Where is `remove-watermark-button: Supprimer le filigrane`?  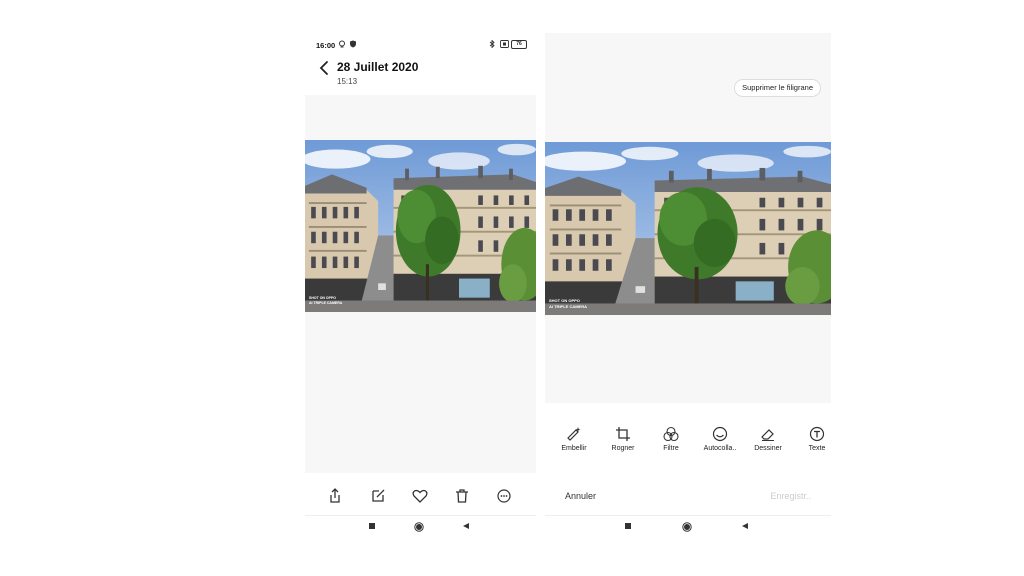 remove-watermark-button: Supprimer le filigrane is located at coordinates (777, 88).